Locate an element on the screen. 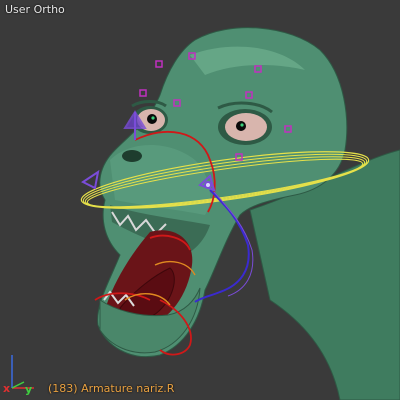  view-label: User Ortho is located at coordinates (35, 9).